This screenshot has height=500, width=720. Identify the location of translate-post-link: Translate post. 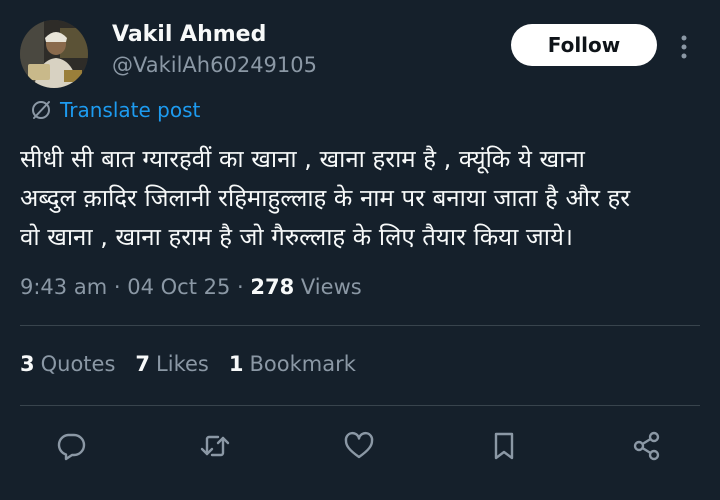
(115, 110).